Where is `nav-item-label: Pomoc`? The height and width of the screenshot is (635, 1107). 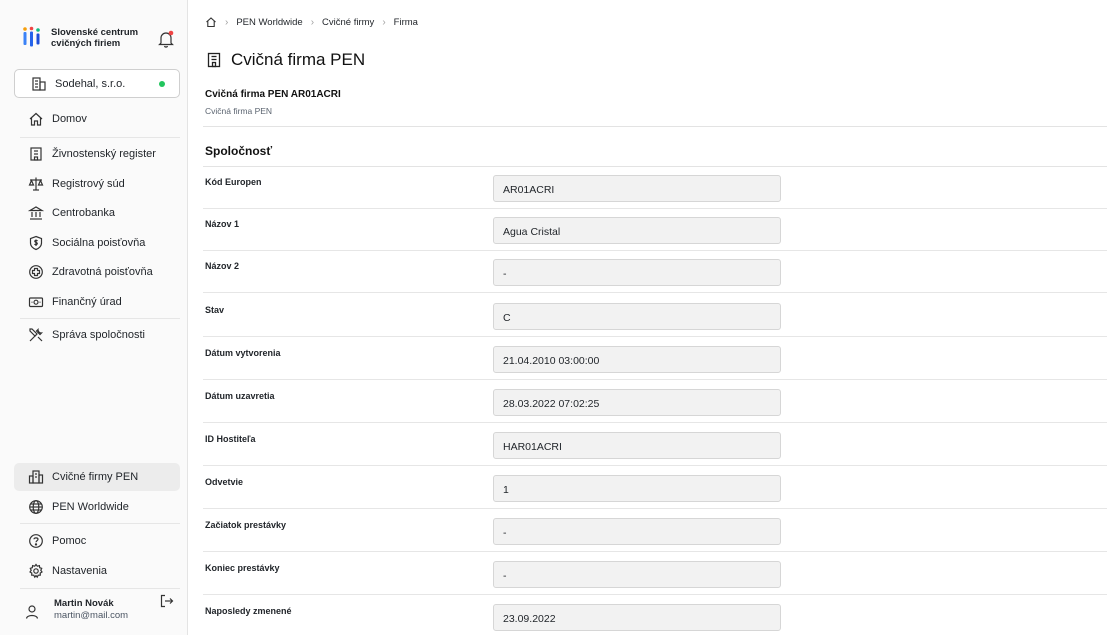
nav-item-label: Pomoc is located at coordinates (69, 541).